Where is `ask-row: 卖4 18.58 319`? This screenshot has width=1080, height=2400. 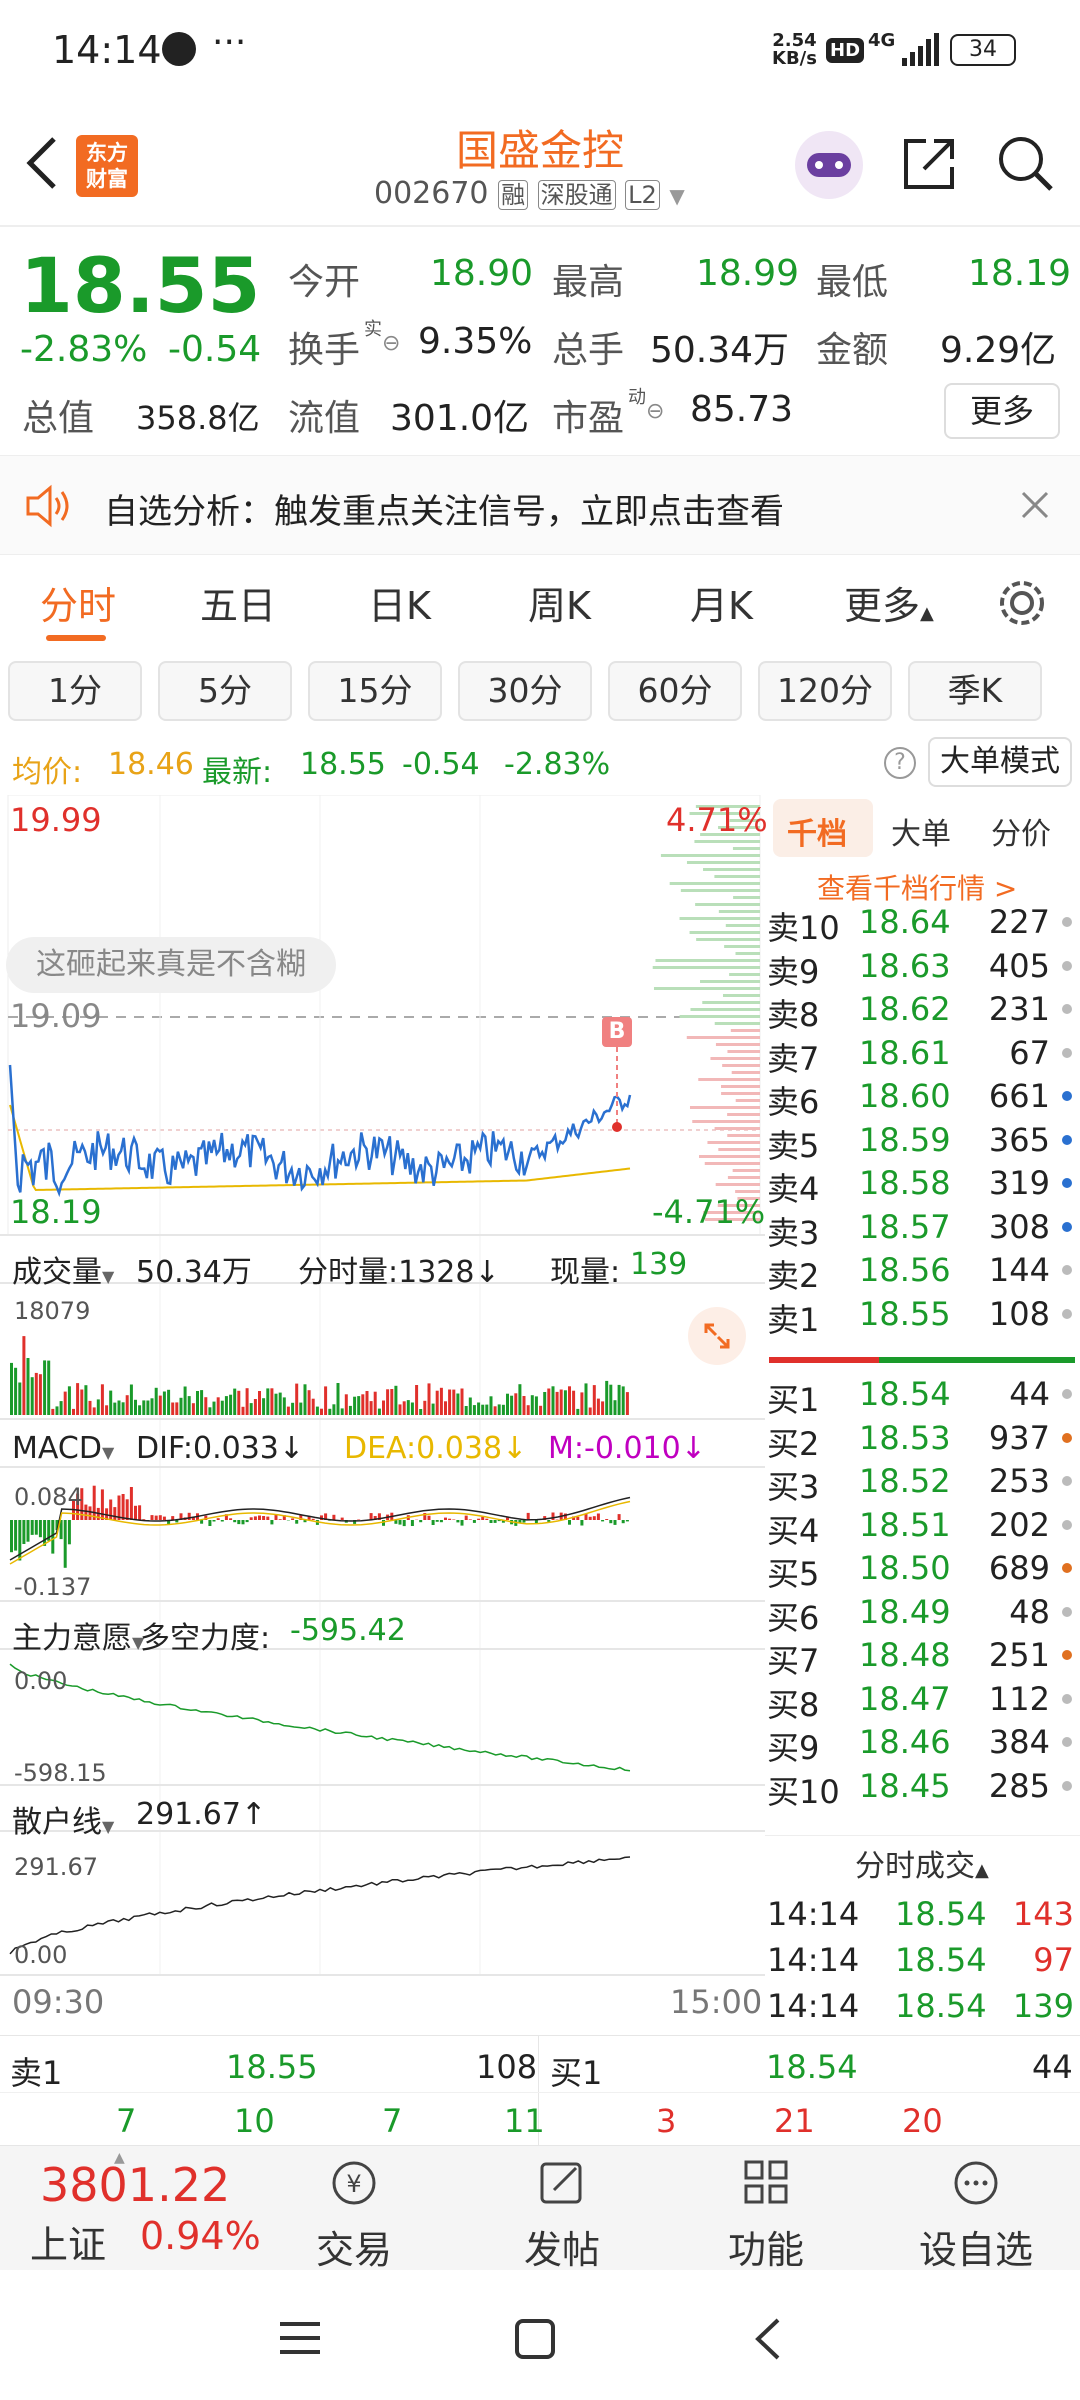 ask-row: 卖4 18.58 319 is located at coordinates (922, 1186).